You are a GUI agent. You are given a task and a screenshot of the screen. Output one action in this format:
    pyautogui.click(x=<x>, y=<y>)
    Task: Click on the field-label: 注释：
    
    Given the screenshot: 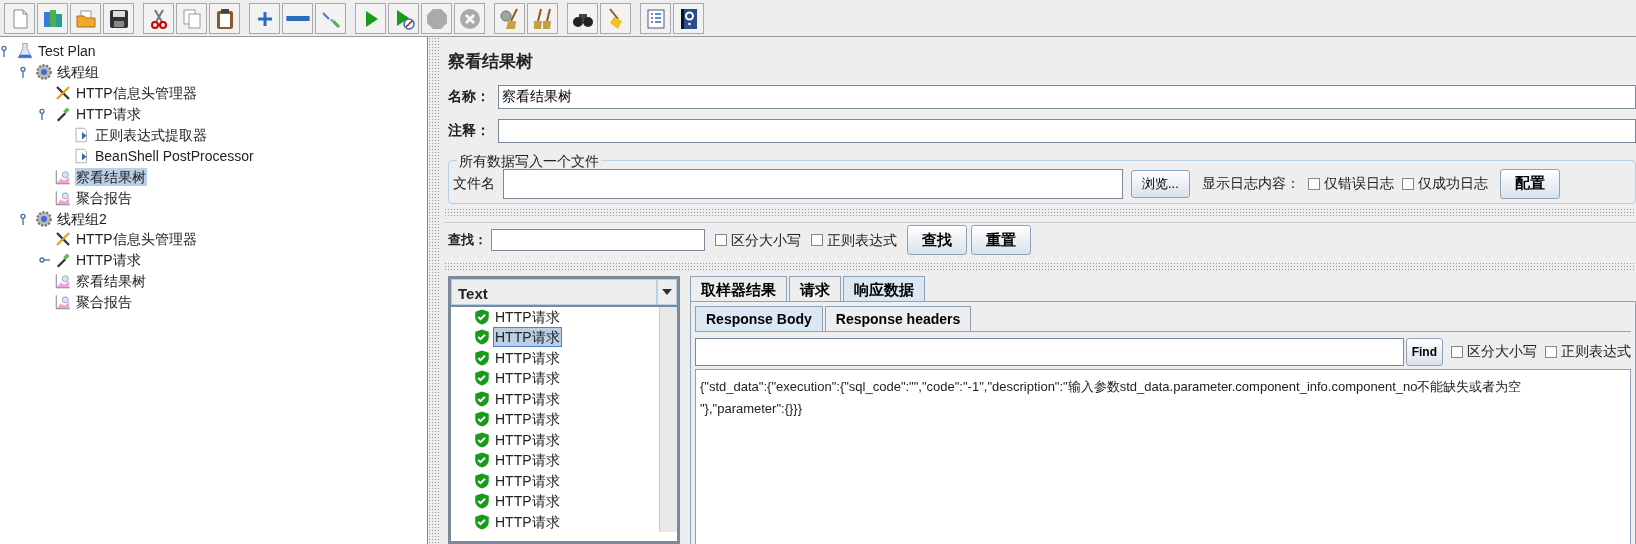 What is the action you would take?
    pyautogui.click(x=469, y=130)
    